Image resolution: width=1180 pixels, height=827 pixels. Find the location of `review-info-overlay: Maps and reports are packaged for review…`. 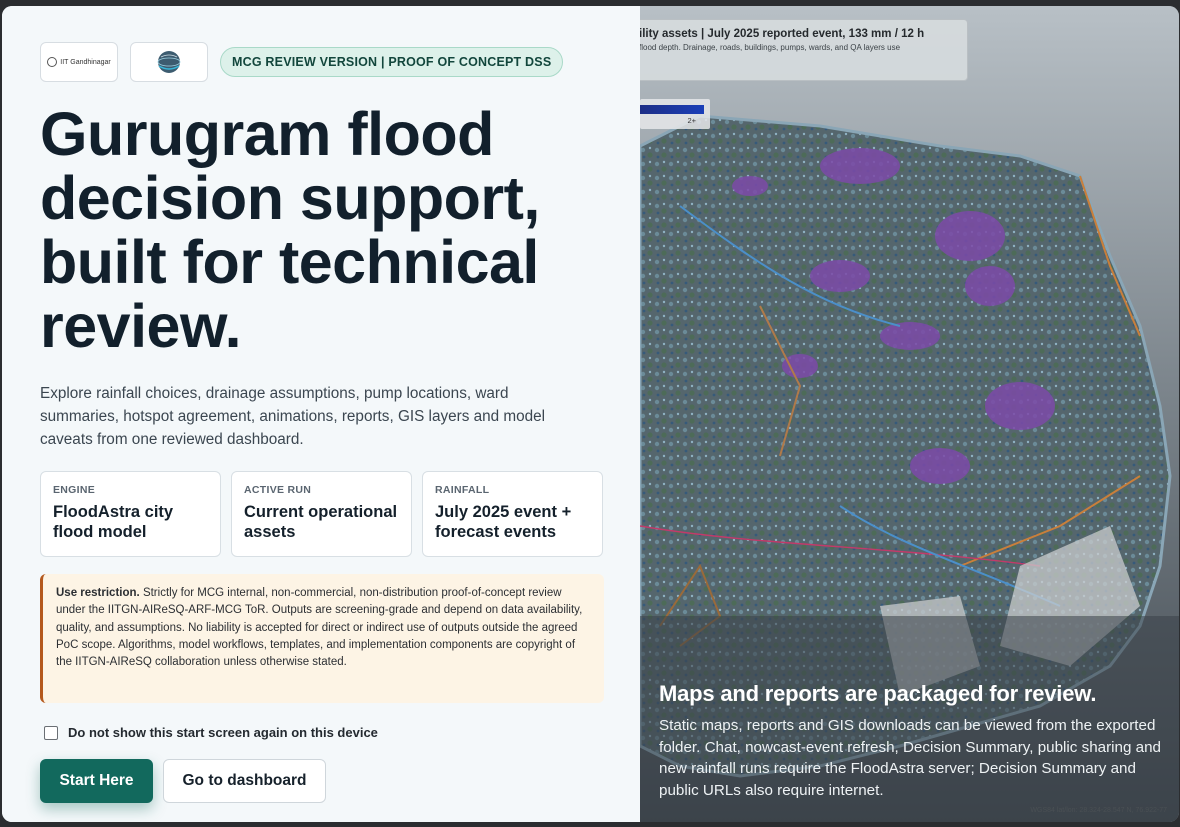

review-info-overlay: Maps and reports are packaged for review… is located at coordinates (915, 741).